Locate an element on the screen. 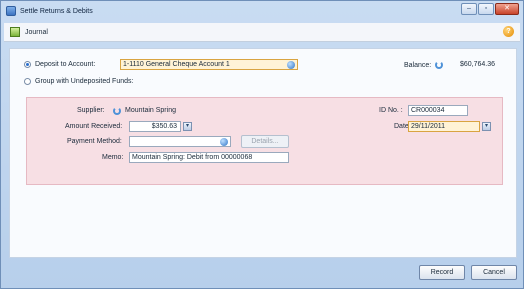 The height and width of the screenshot is (289, 524). amount-field: $350.63 is located at coordinates (155, 126).